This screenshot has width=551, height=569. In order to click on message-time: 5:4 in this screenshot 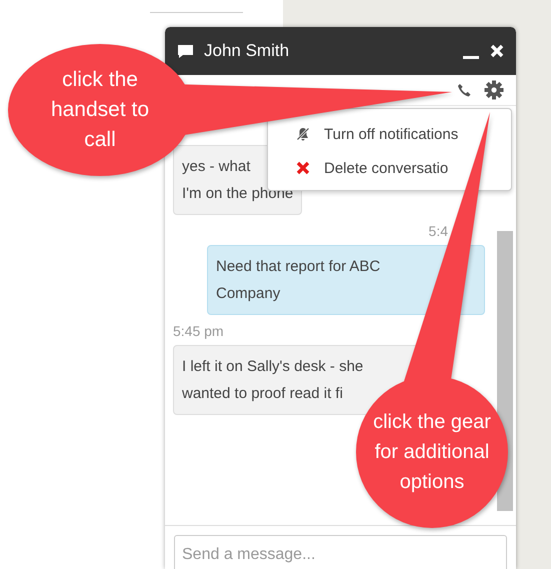, I will do `click(438, 231)`.